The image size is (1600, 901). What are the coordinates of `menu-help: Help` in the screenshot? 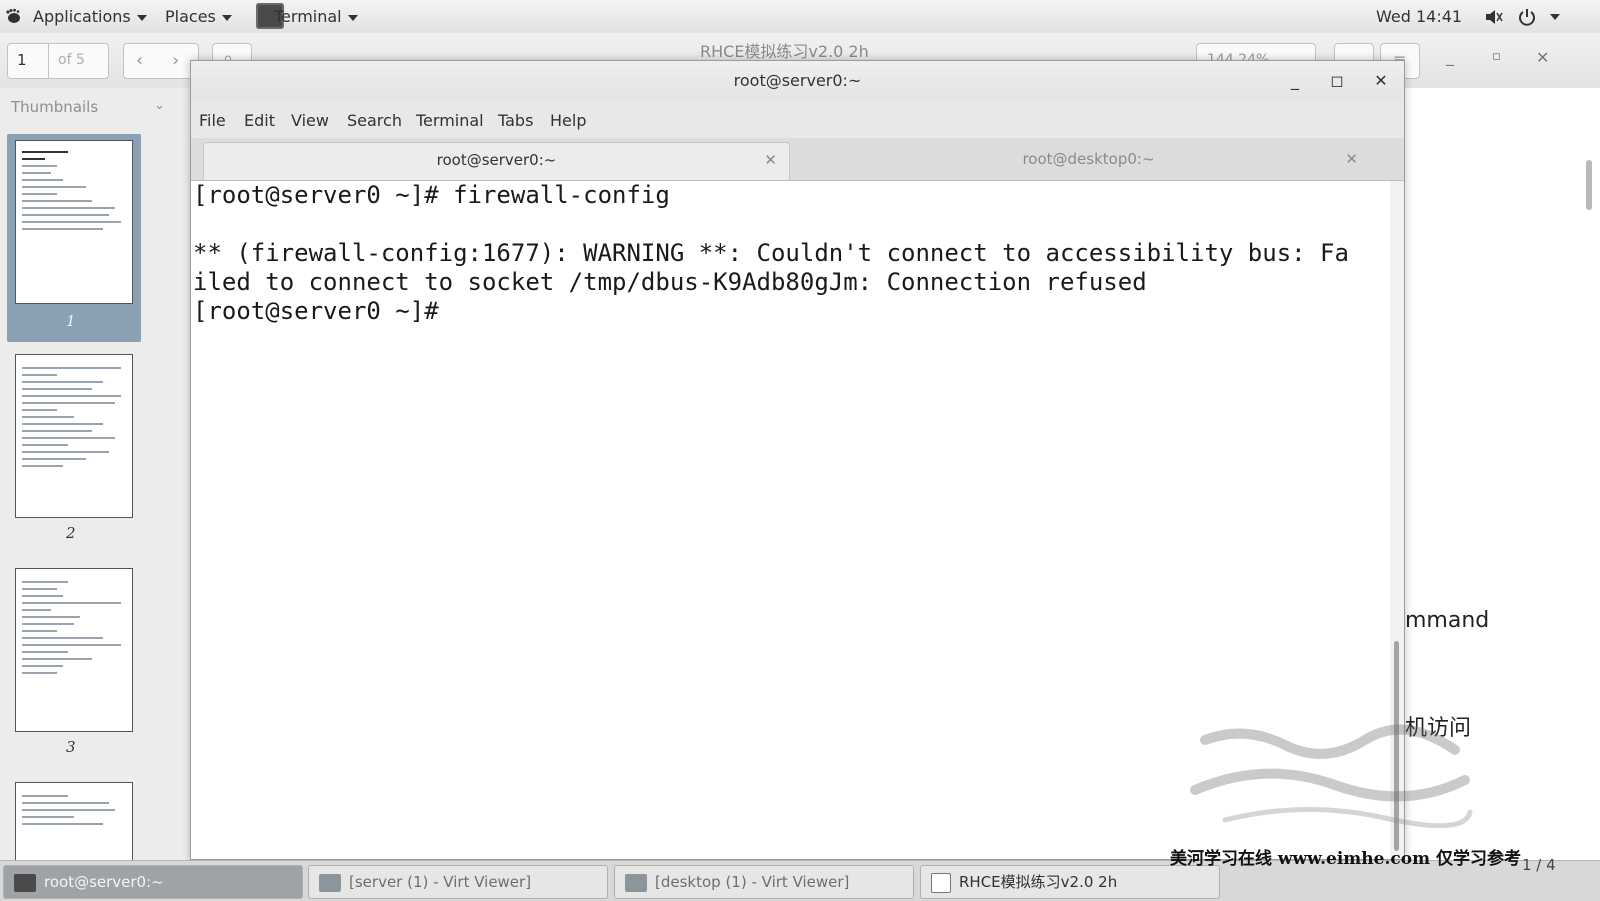 It's located at (568, 120).